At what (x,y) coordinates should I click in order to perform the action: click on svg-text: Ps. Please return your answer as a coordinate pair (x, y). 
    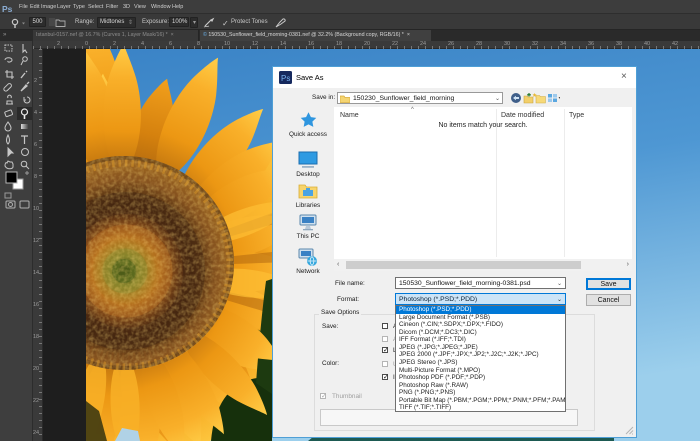
    Looking at the image, I should click on (285, 78).